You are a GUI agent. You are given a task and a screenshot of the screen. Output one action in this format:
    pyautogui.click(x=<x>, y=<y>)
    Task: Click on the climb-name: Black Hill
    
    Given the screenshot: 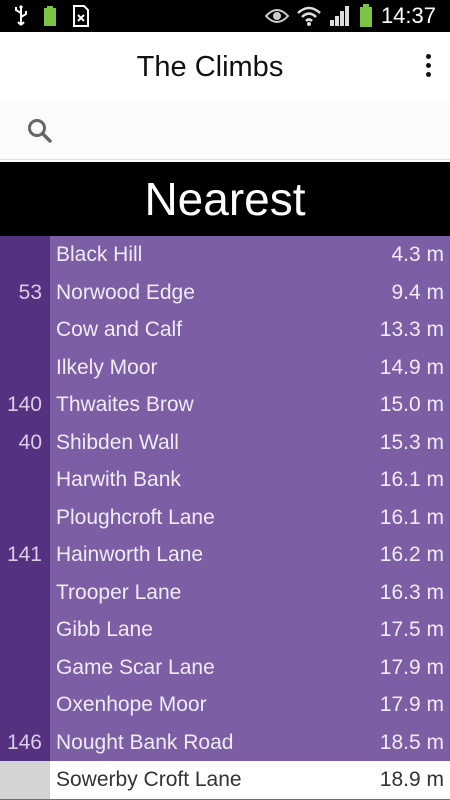 What is the action you would take?
    pyautogui.click(x=99, y=254)
    